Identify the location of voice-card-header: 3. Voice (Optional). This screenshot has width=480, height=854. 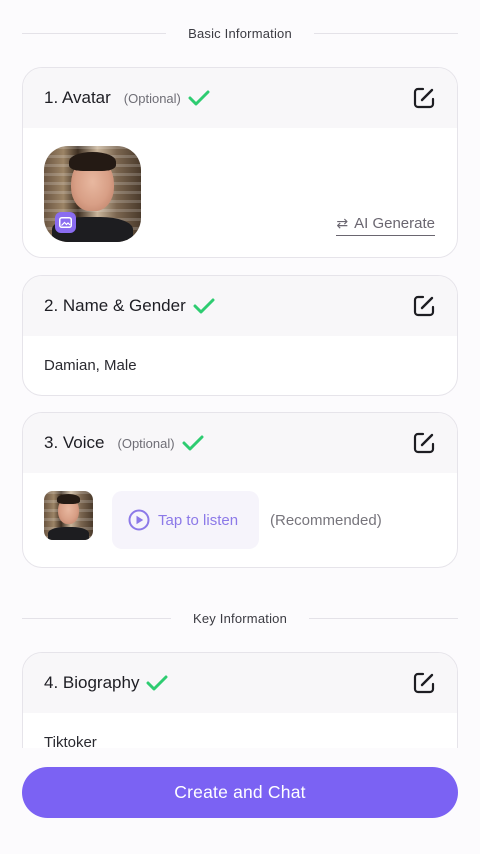
(240, 443).